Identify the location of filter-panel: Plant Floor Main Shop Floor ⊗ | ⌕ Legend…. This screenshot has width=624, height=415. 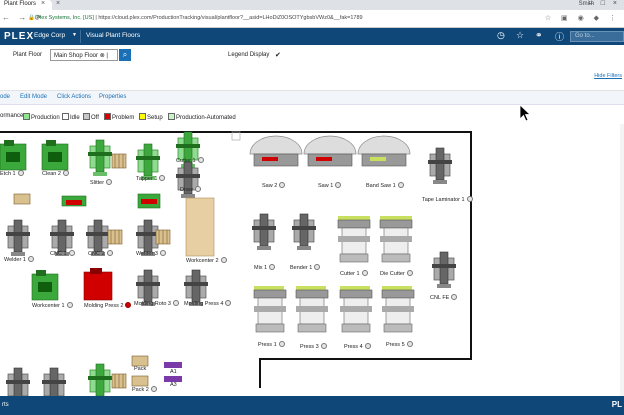
(312, 68).